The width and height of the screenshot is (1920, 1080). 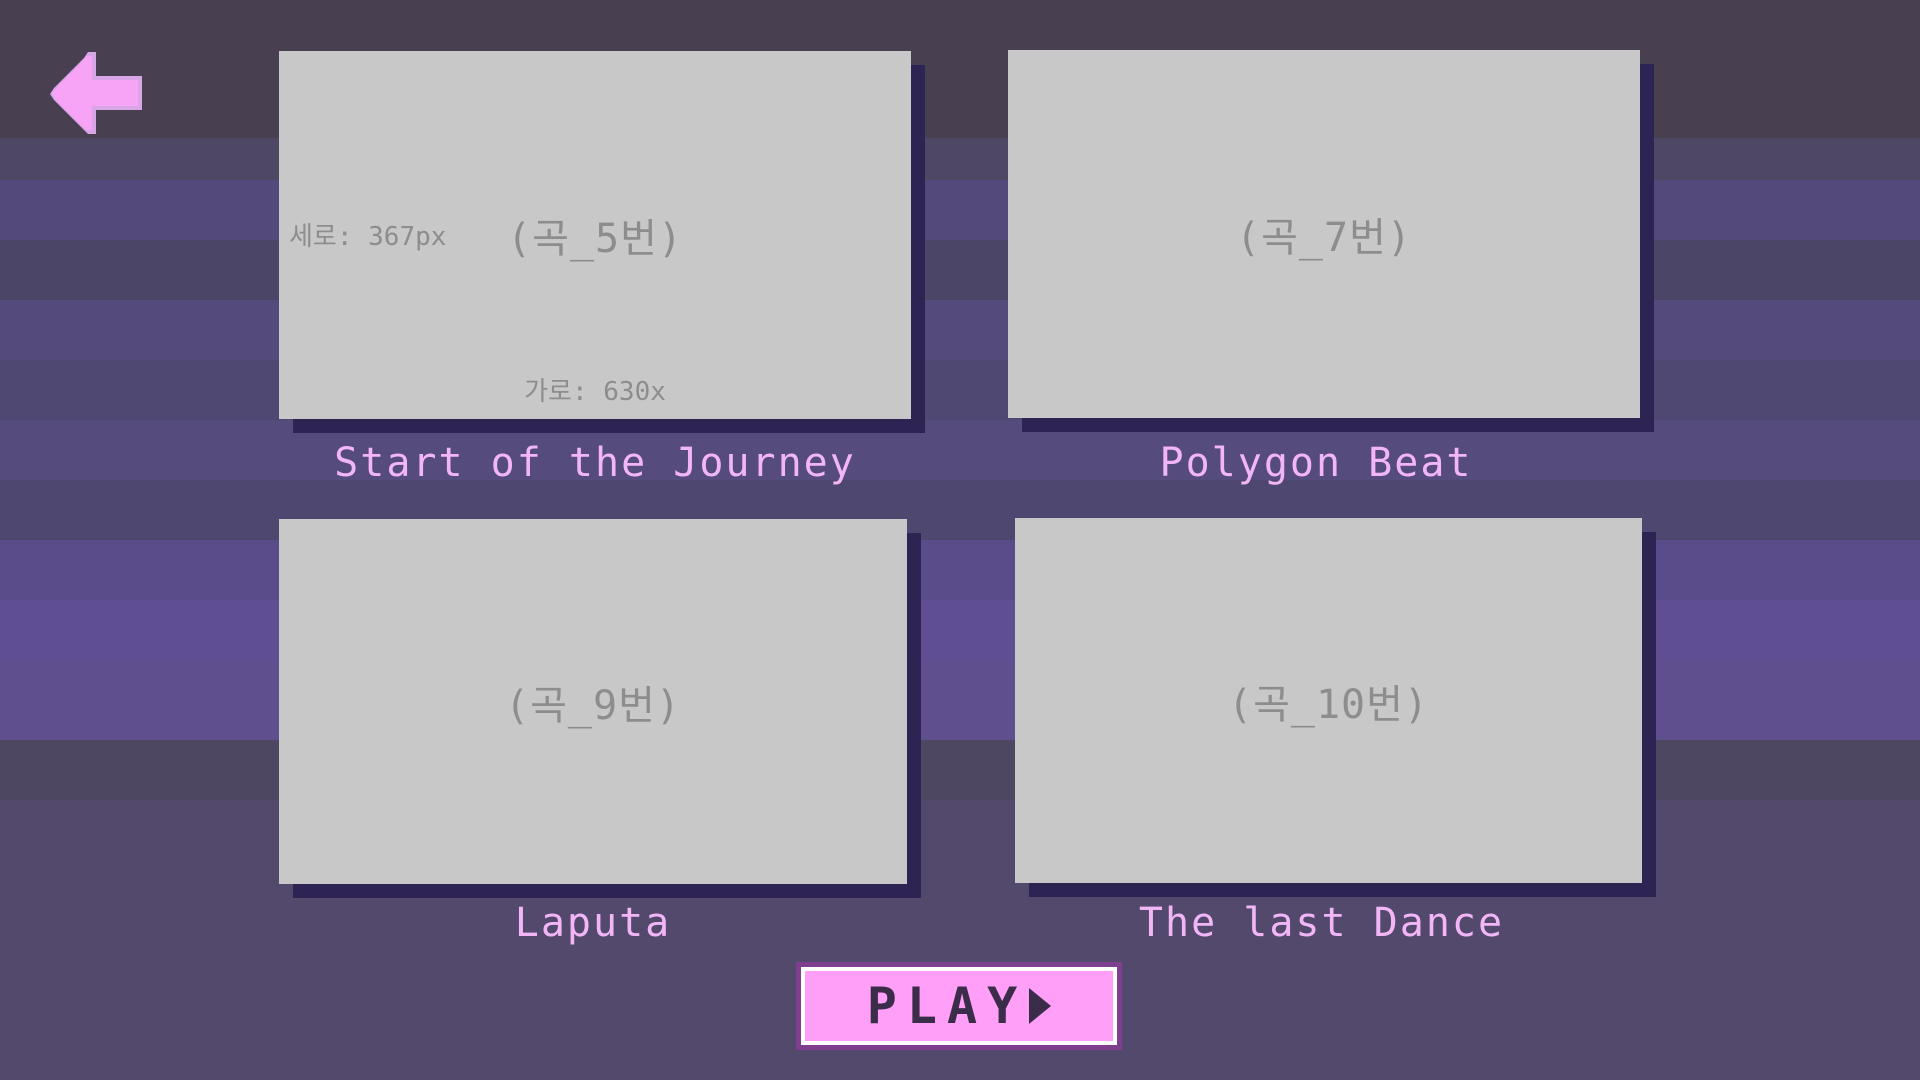 I want to click on height-note: 세로: 367px, so click(x=368, y=237).